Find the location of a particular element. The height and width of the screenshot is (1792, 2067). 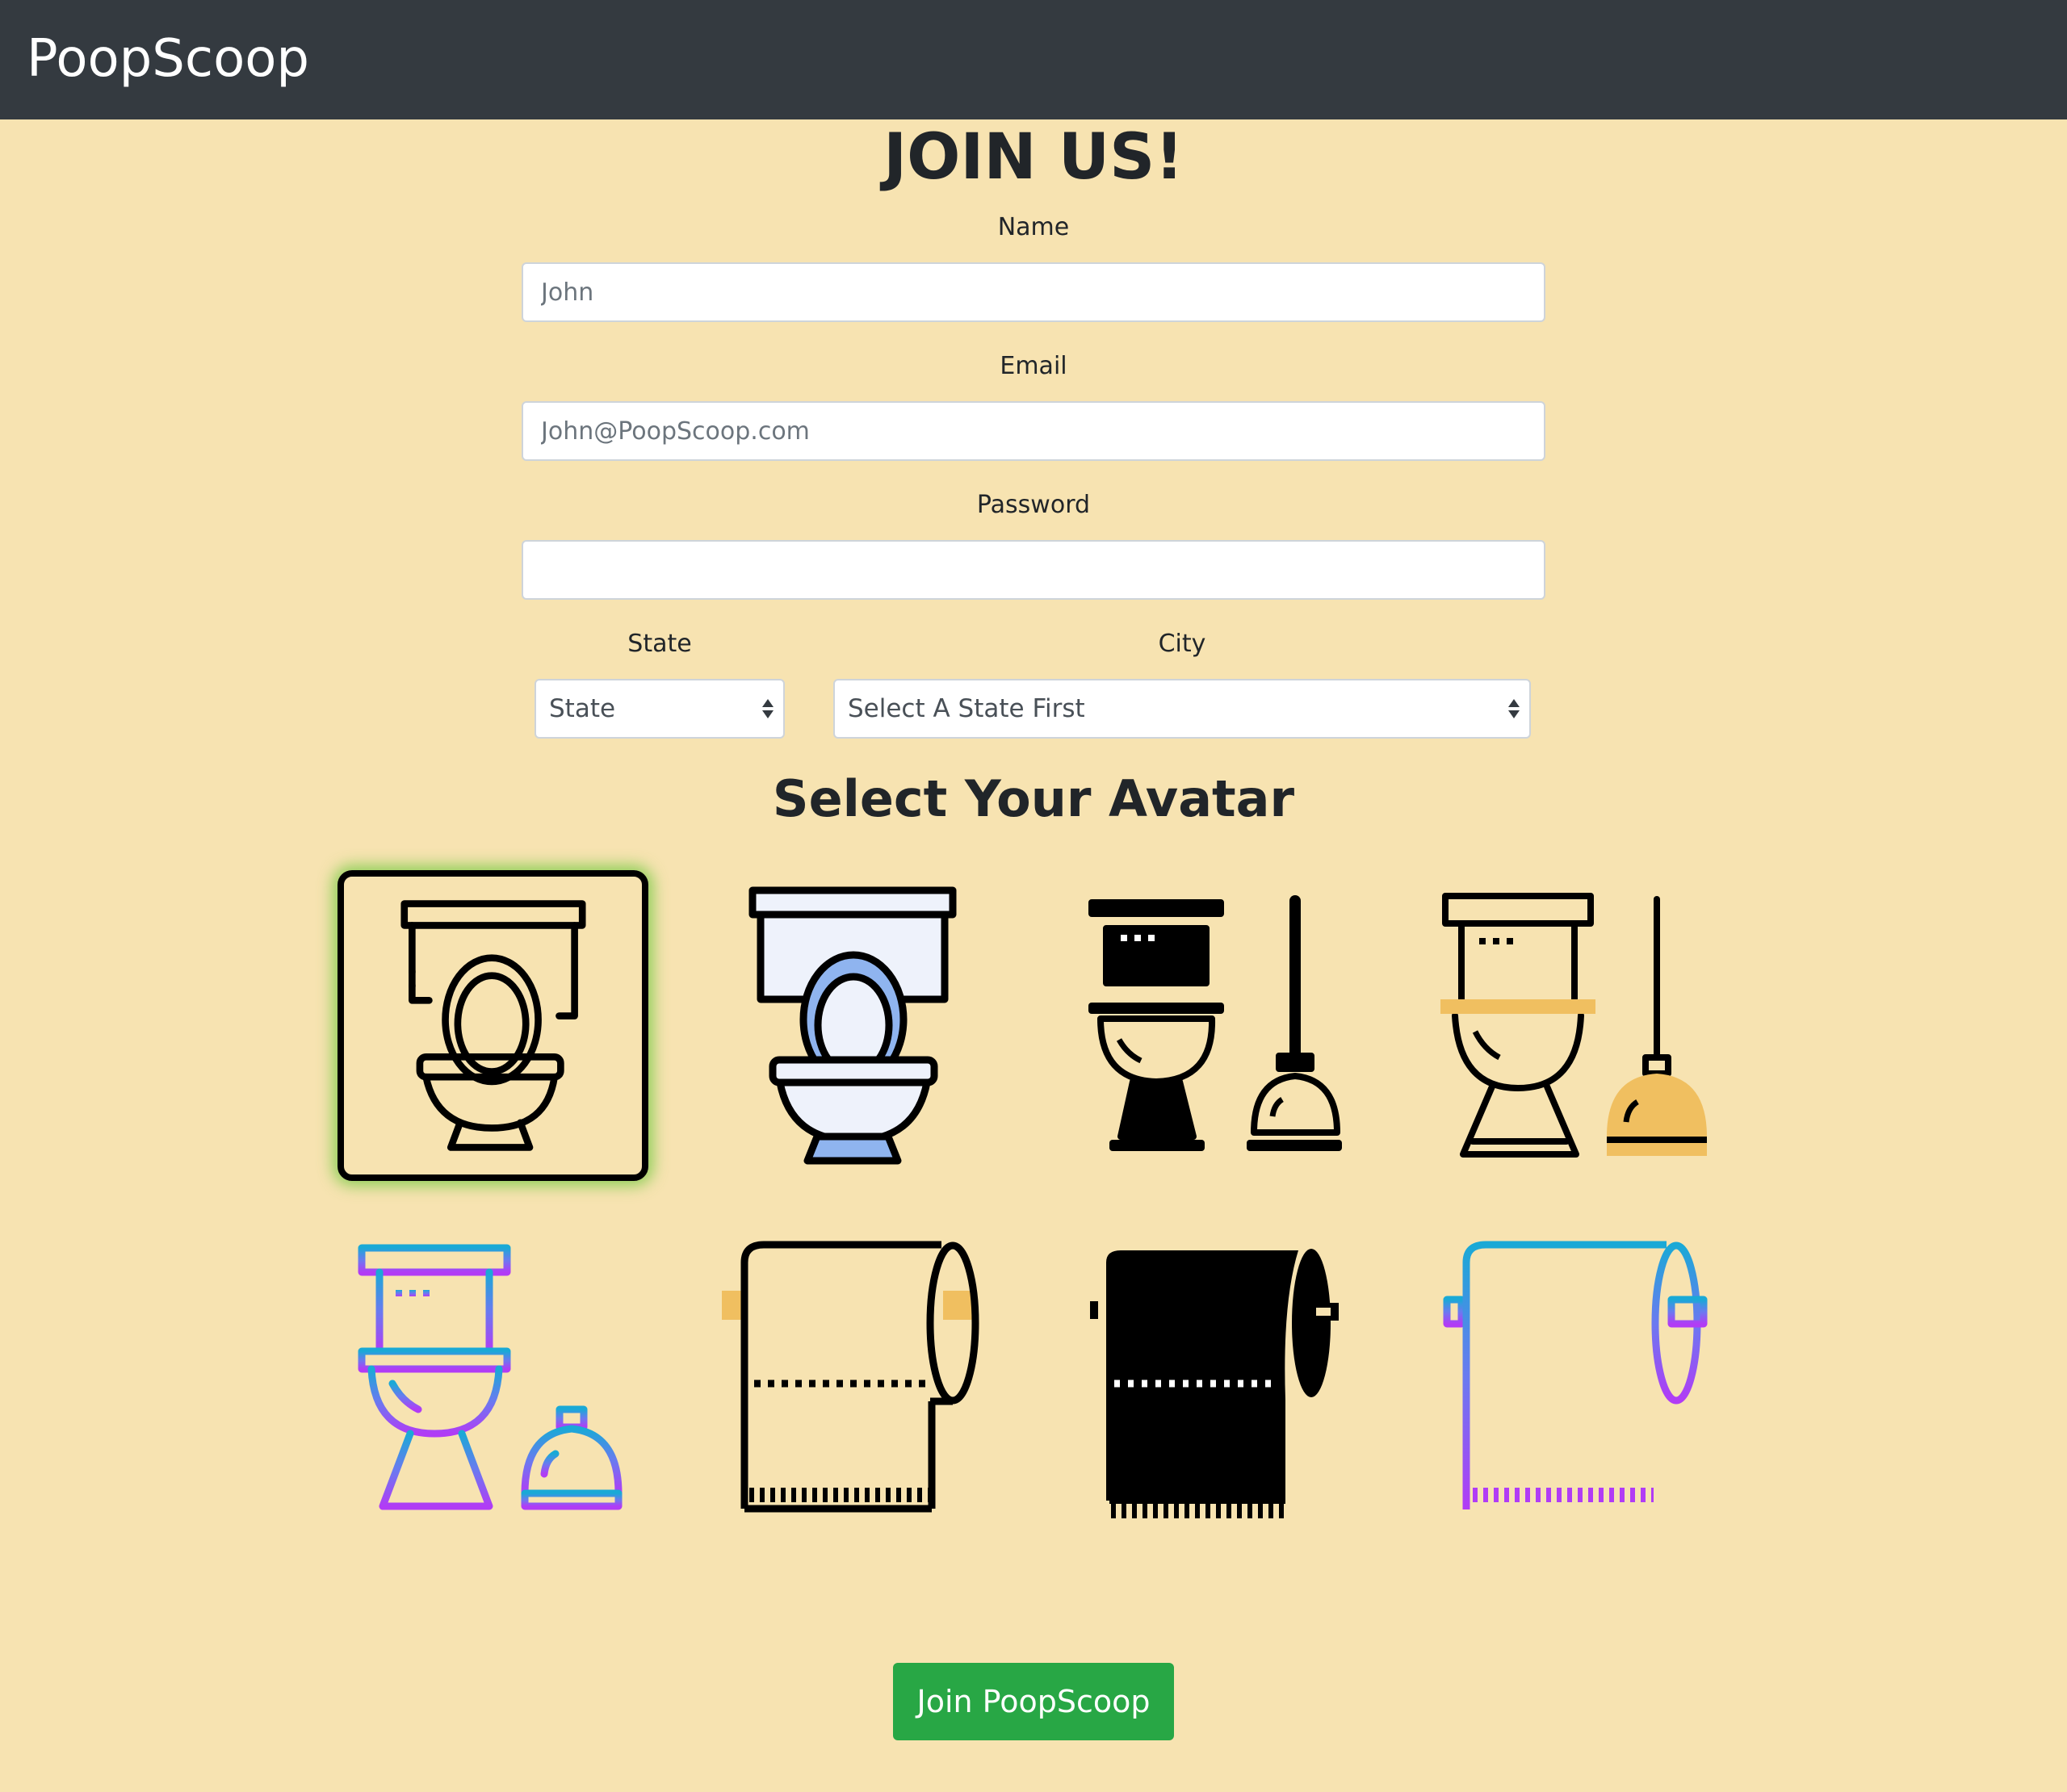

toilet-paper-solid-icon is located at coordinates (1214, 1383).